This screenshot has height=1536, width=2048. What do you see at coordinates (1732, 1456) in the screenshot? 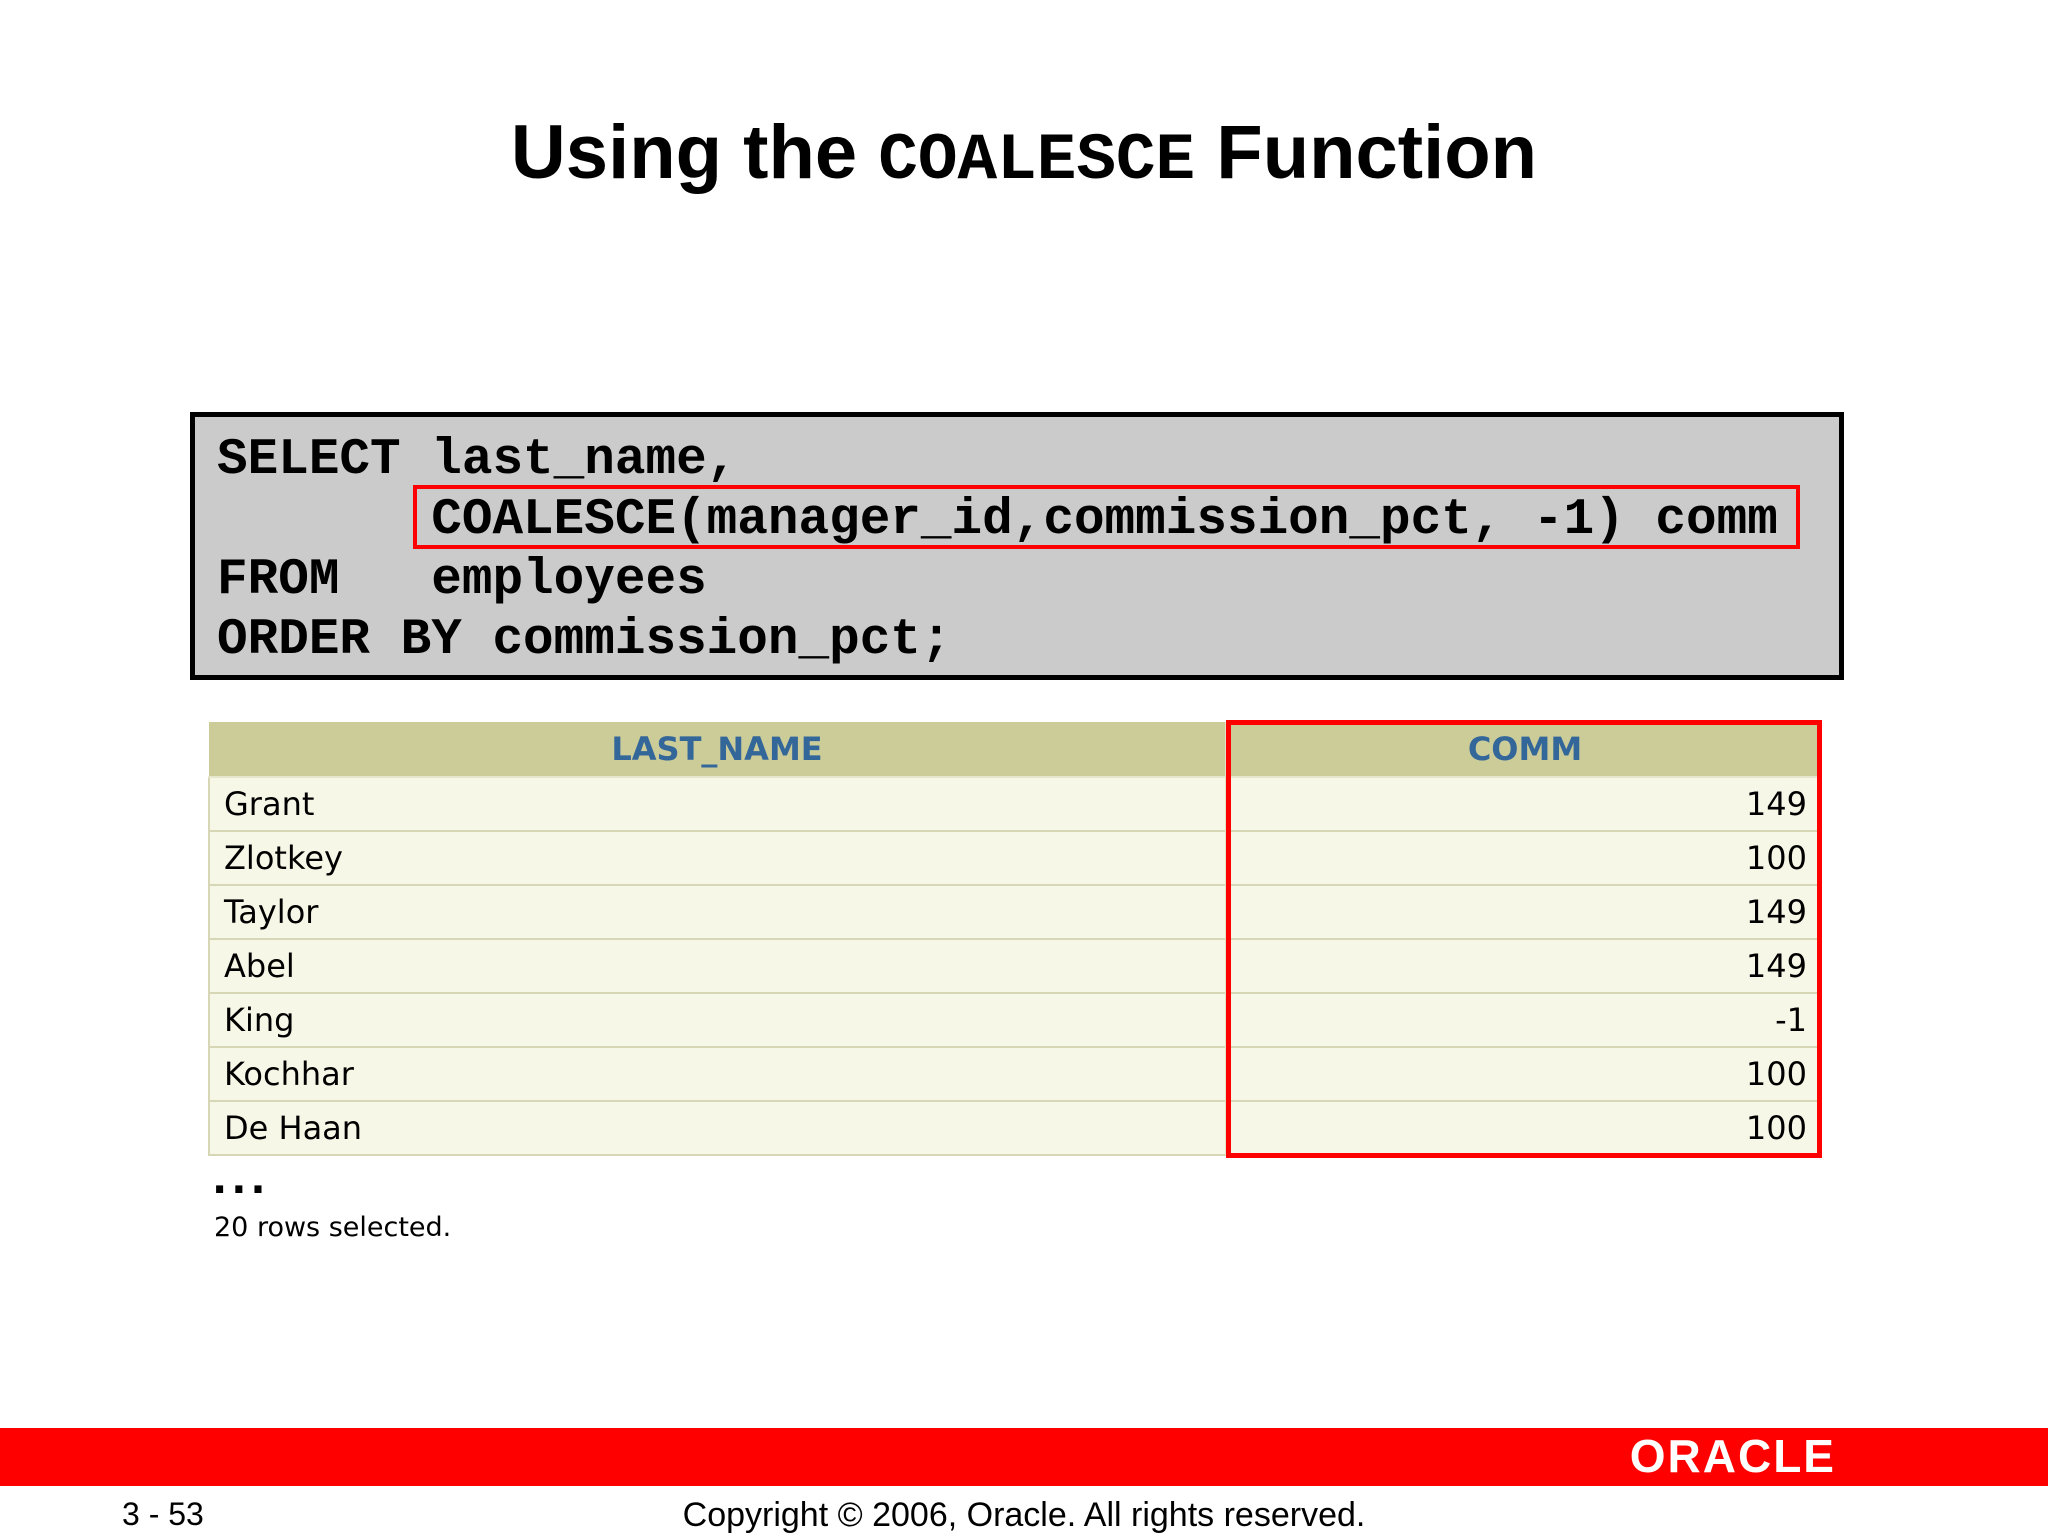
I see `oracle-logo: ORACLE` at bounding box center [1732, 1456].